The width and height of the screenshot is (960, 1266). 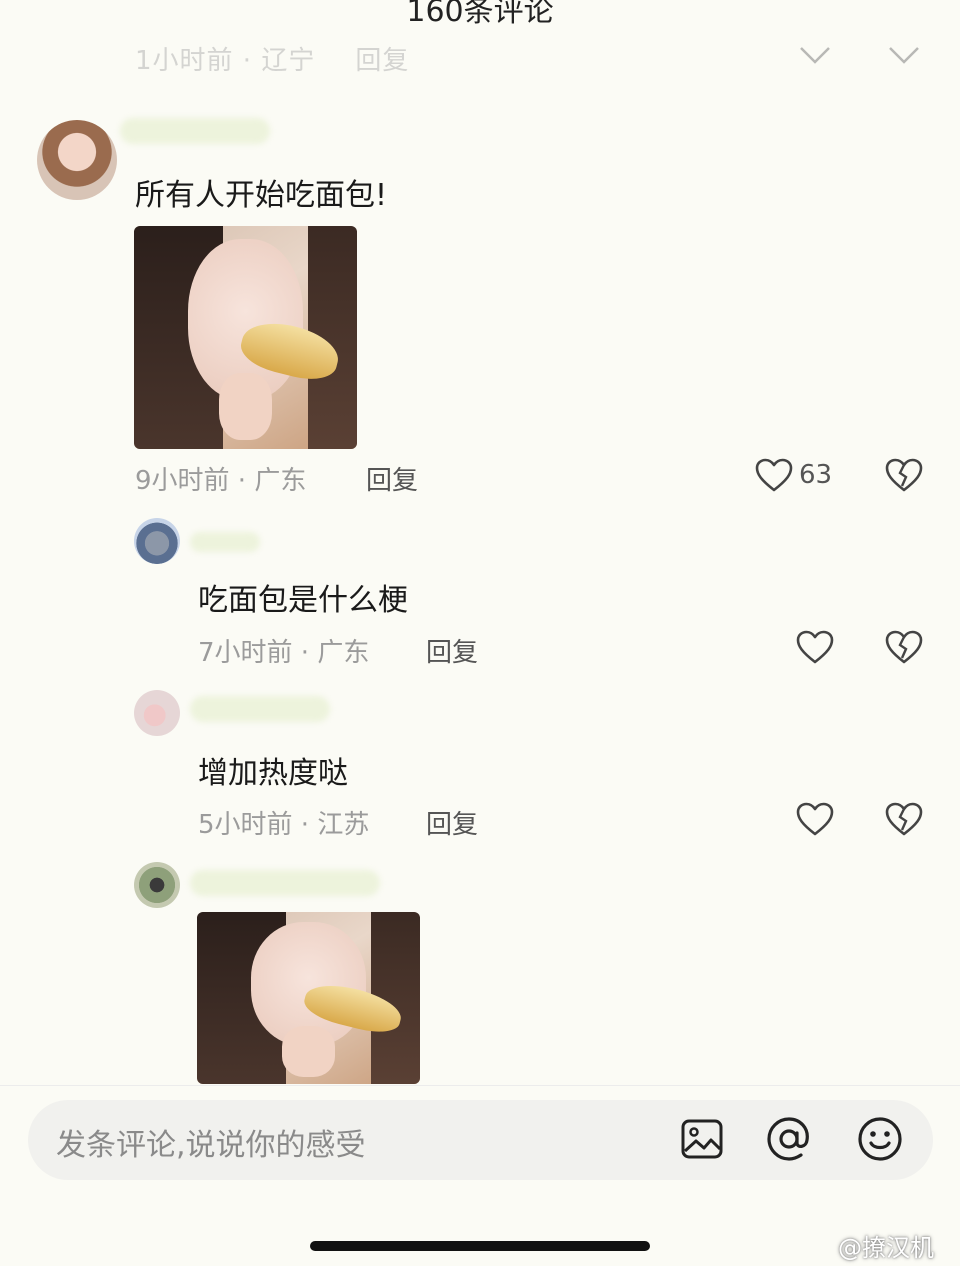 What do you see at coordinates (815, 55) in the screenshot?
I see `previous-heart-icon` at bounding box center [815, 55].